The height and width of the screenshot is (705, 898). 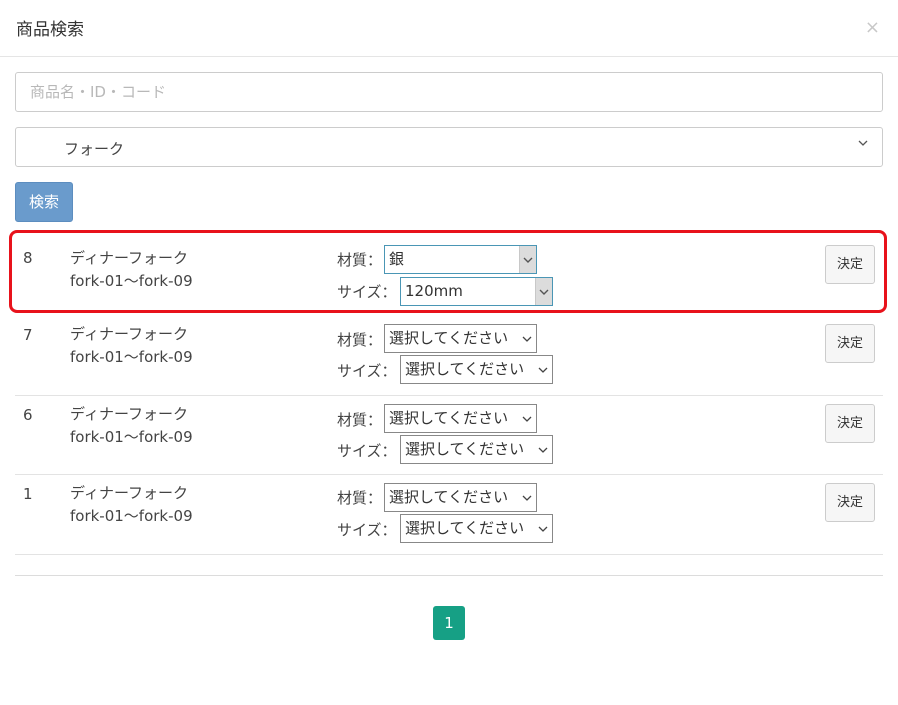 I want to click on row-number: 8, so click(x=28, y=258).